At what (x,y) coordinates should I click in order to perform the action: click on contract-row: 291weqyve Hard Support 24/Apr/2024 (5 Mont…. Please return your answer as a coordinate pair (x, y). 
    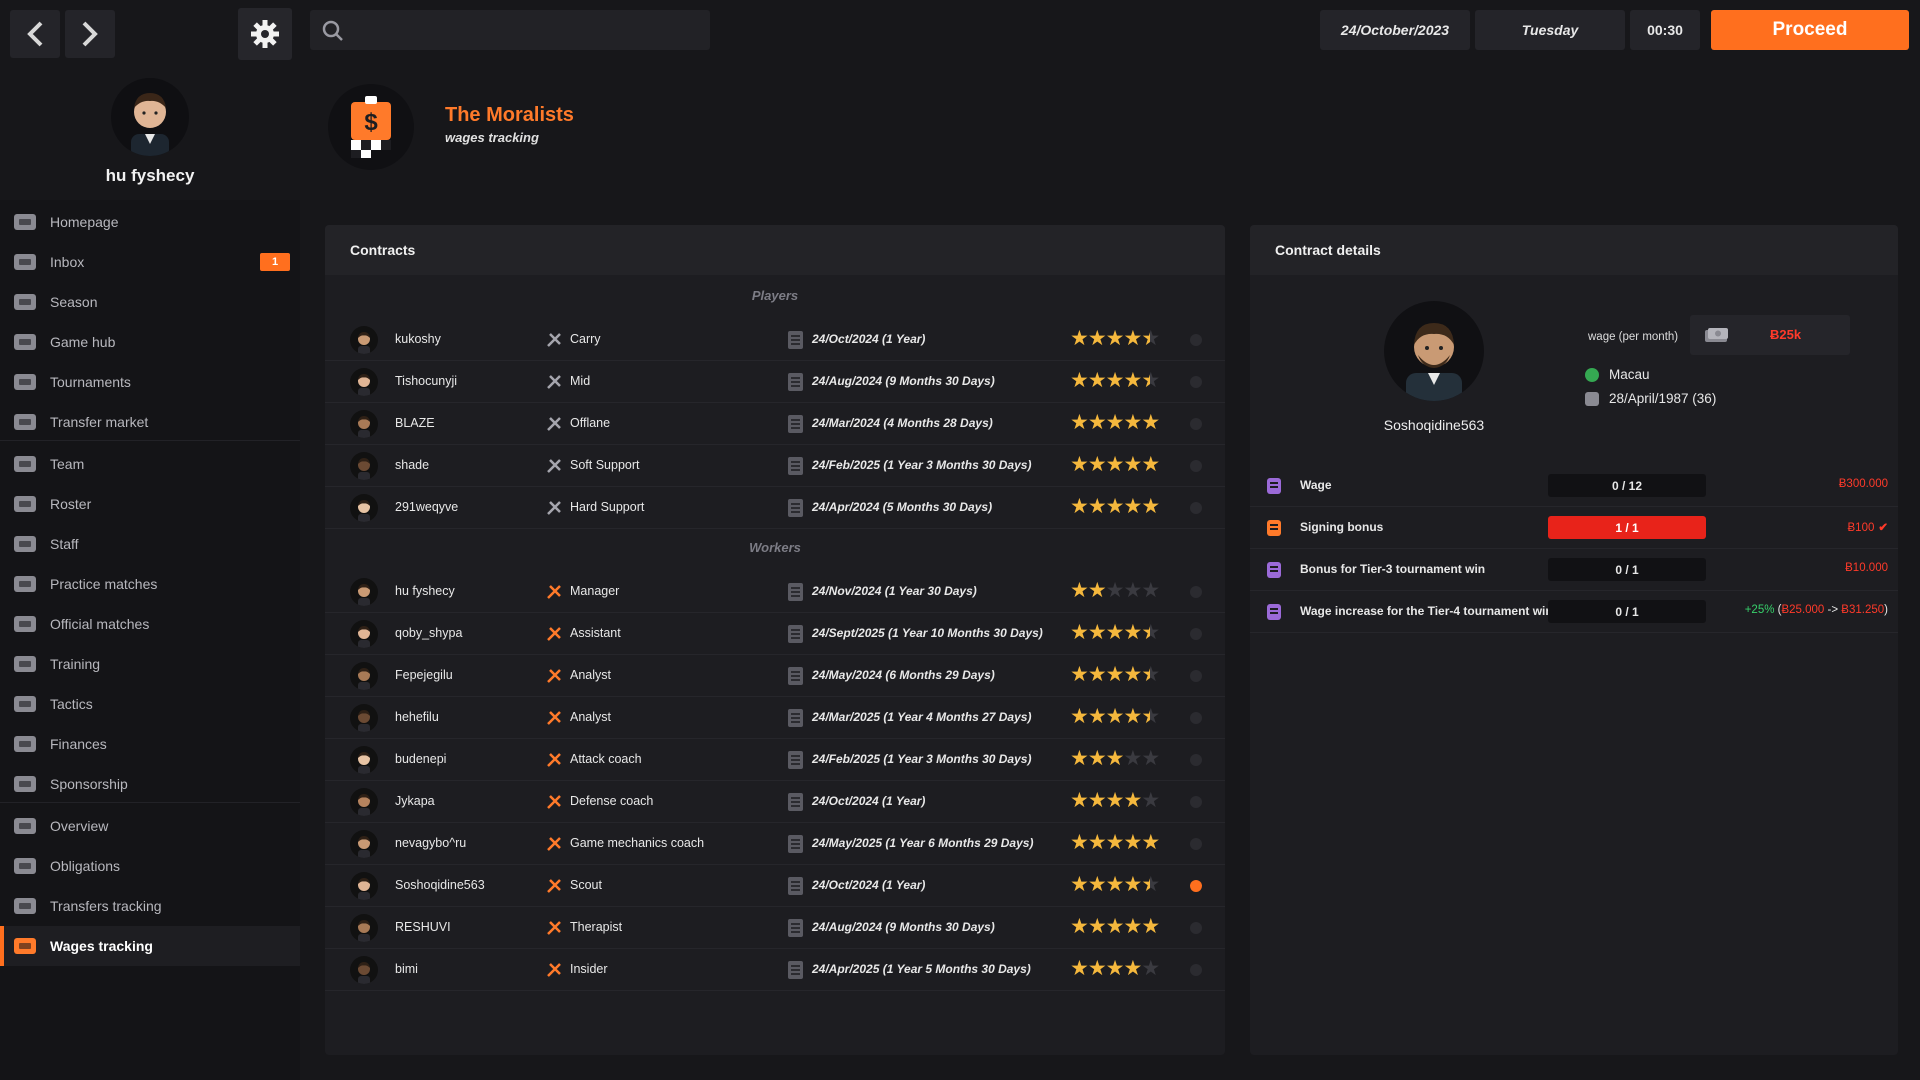
    Looking at the image, I should click on (775, 508).